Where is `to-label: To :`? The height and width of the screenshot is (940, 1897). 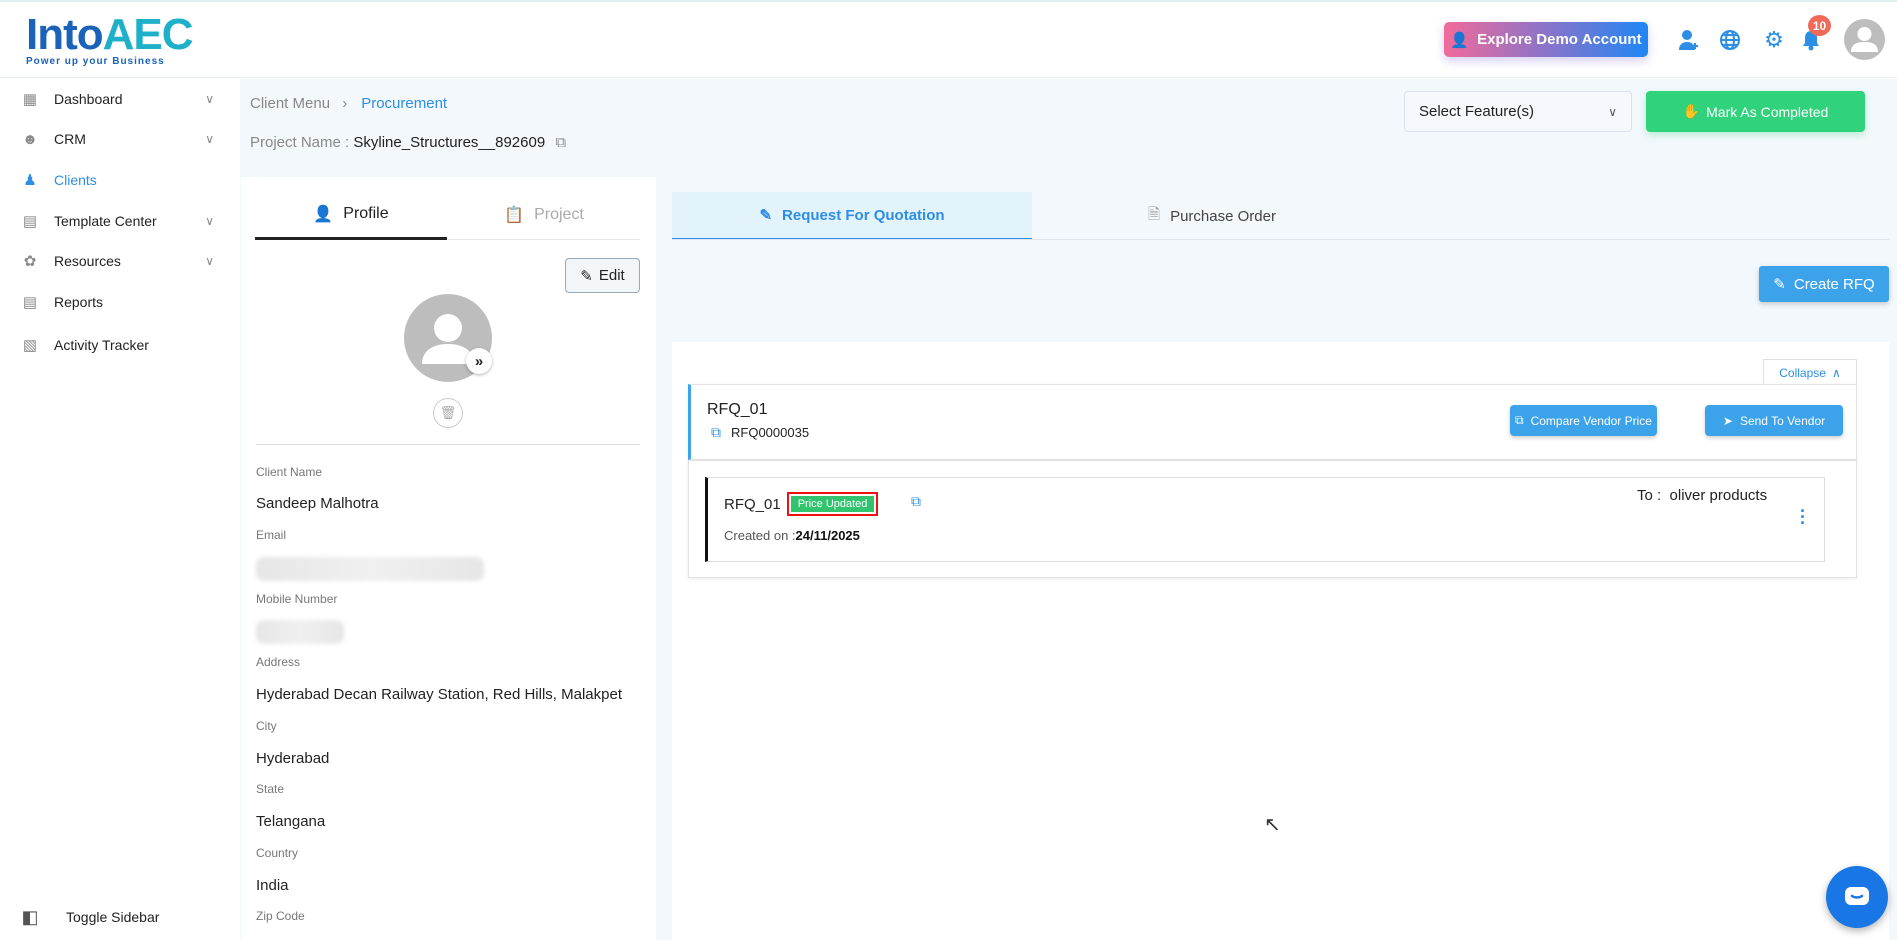
to-label: To : is located at coordinates (1649, 495).